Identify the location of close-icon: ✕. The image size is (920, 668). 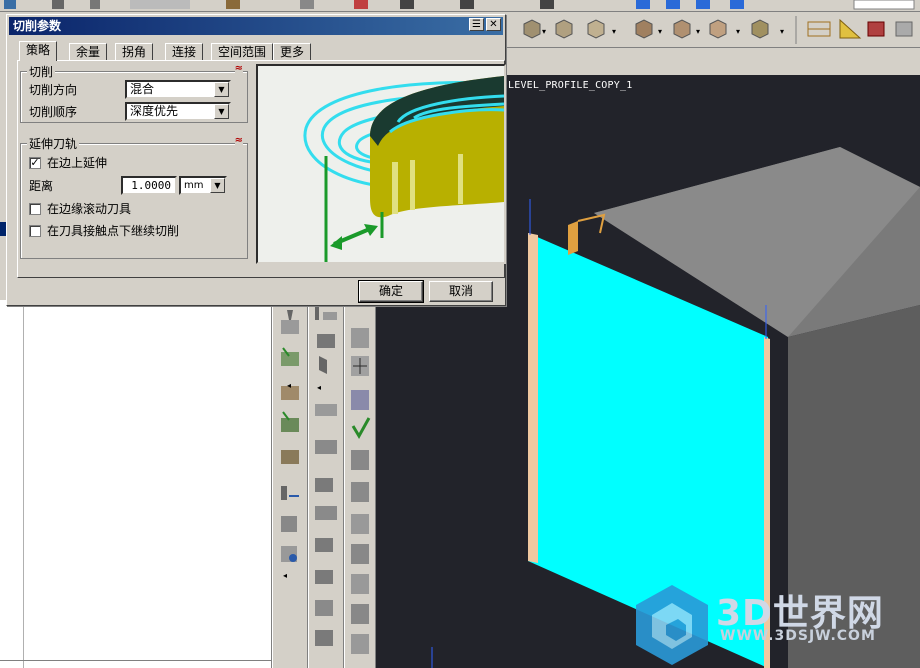
(493, 24).